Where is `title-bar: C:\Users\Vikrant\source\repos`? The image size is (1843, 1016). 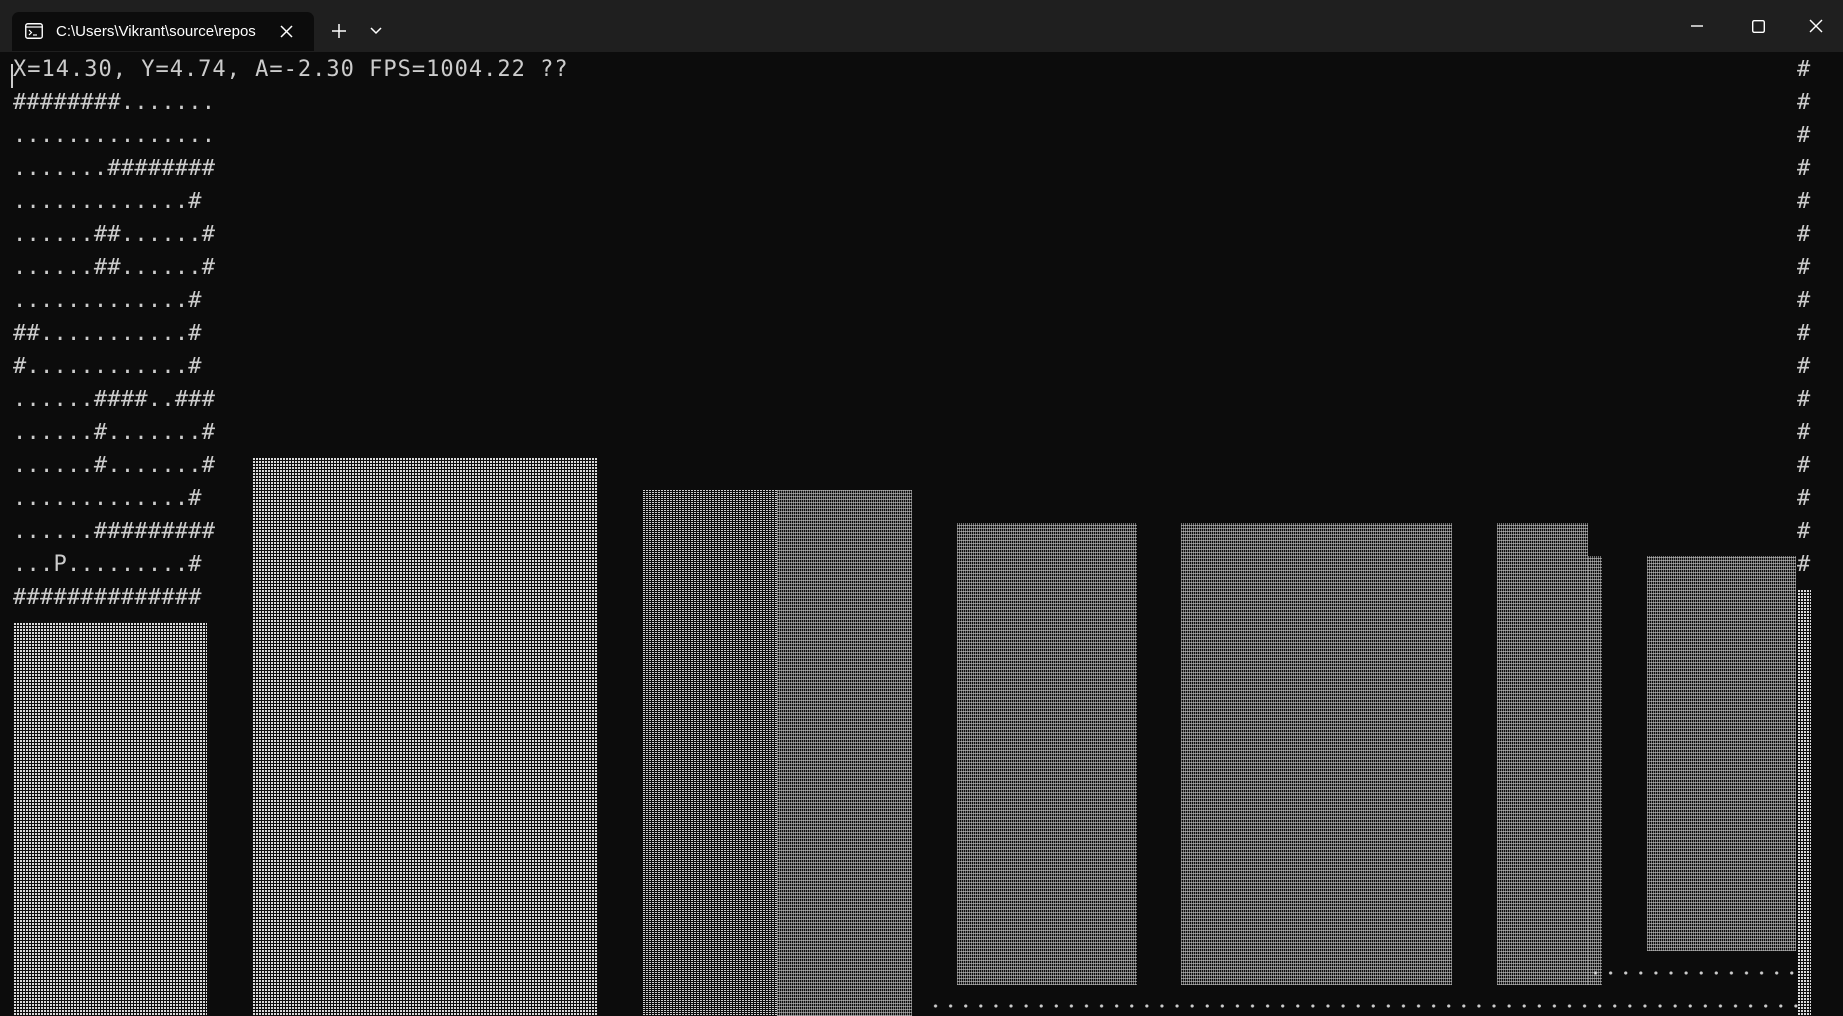
title-bar: C:\Users\Vikrant\source\repos is located at coordinates (921, 26).